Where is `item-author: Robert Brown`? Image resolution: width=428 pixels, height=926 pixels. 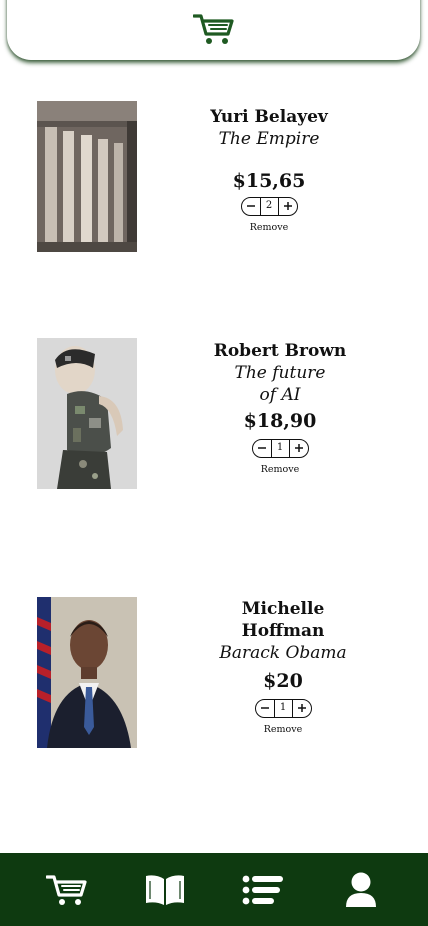 item-author: Robert Brown is located at coordinates (280, 351).